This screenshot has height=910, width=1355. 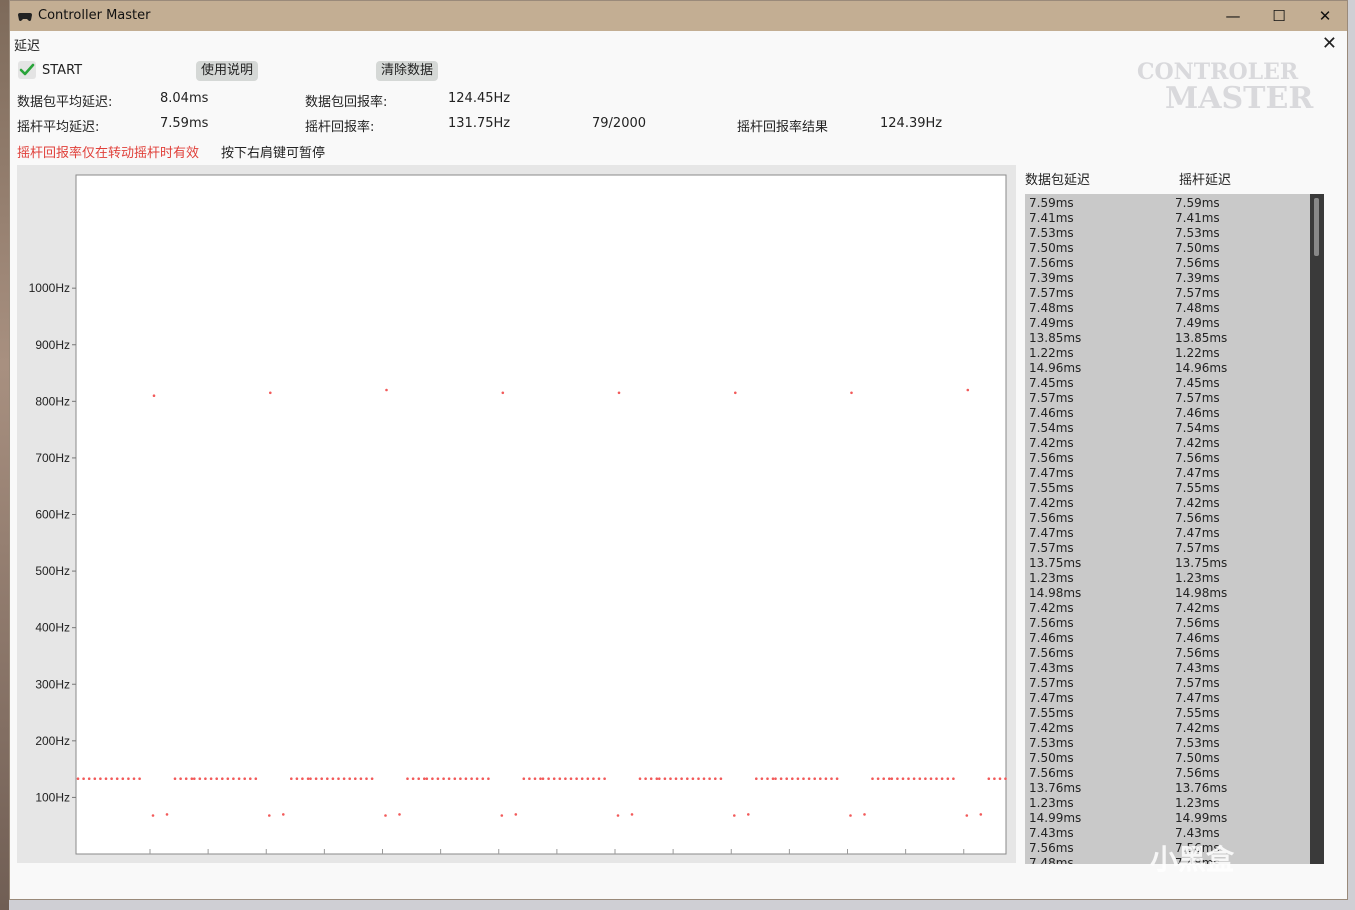 What do you see at coordinates (1317, 529) in the screenshot?
I see `list-scrollbar` at bounding box center [1317, 529].